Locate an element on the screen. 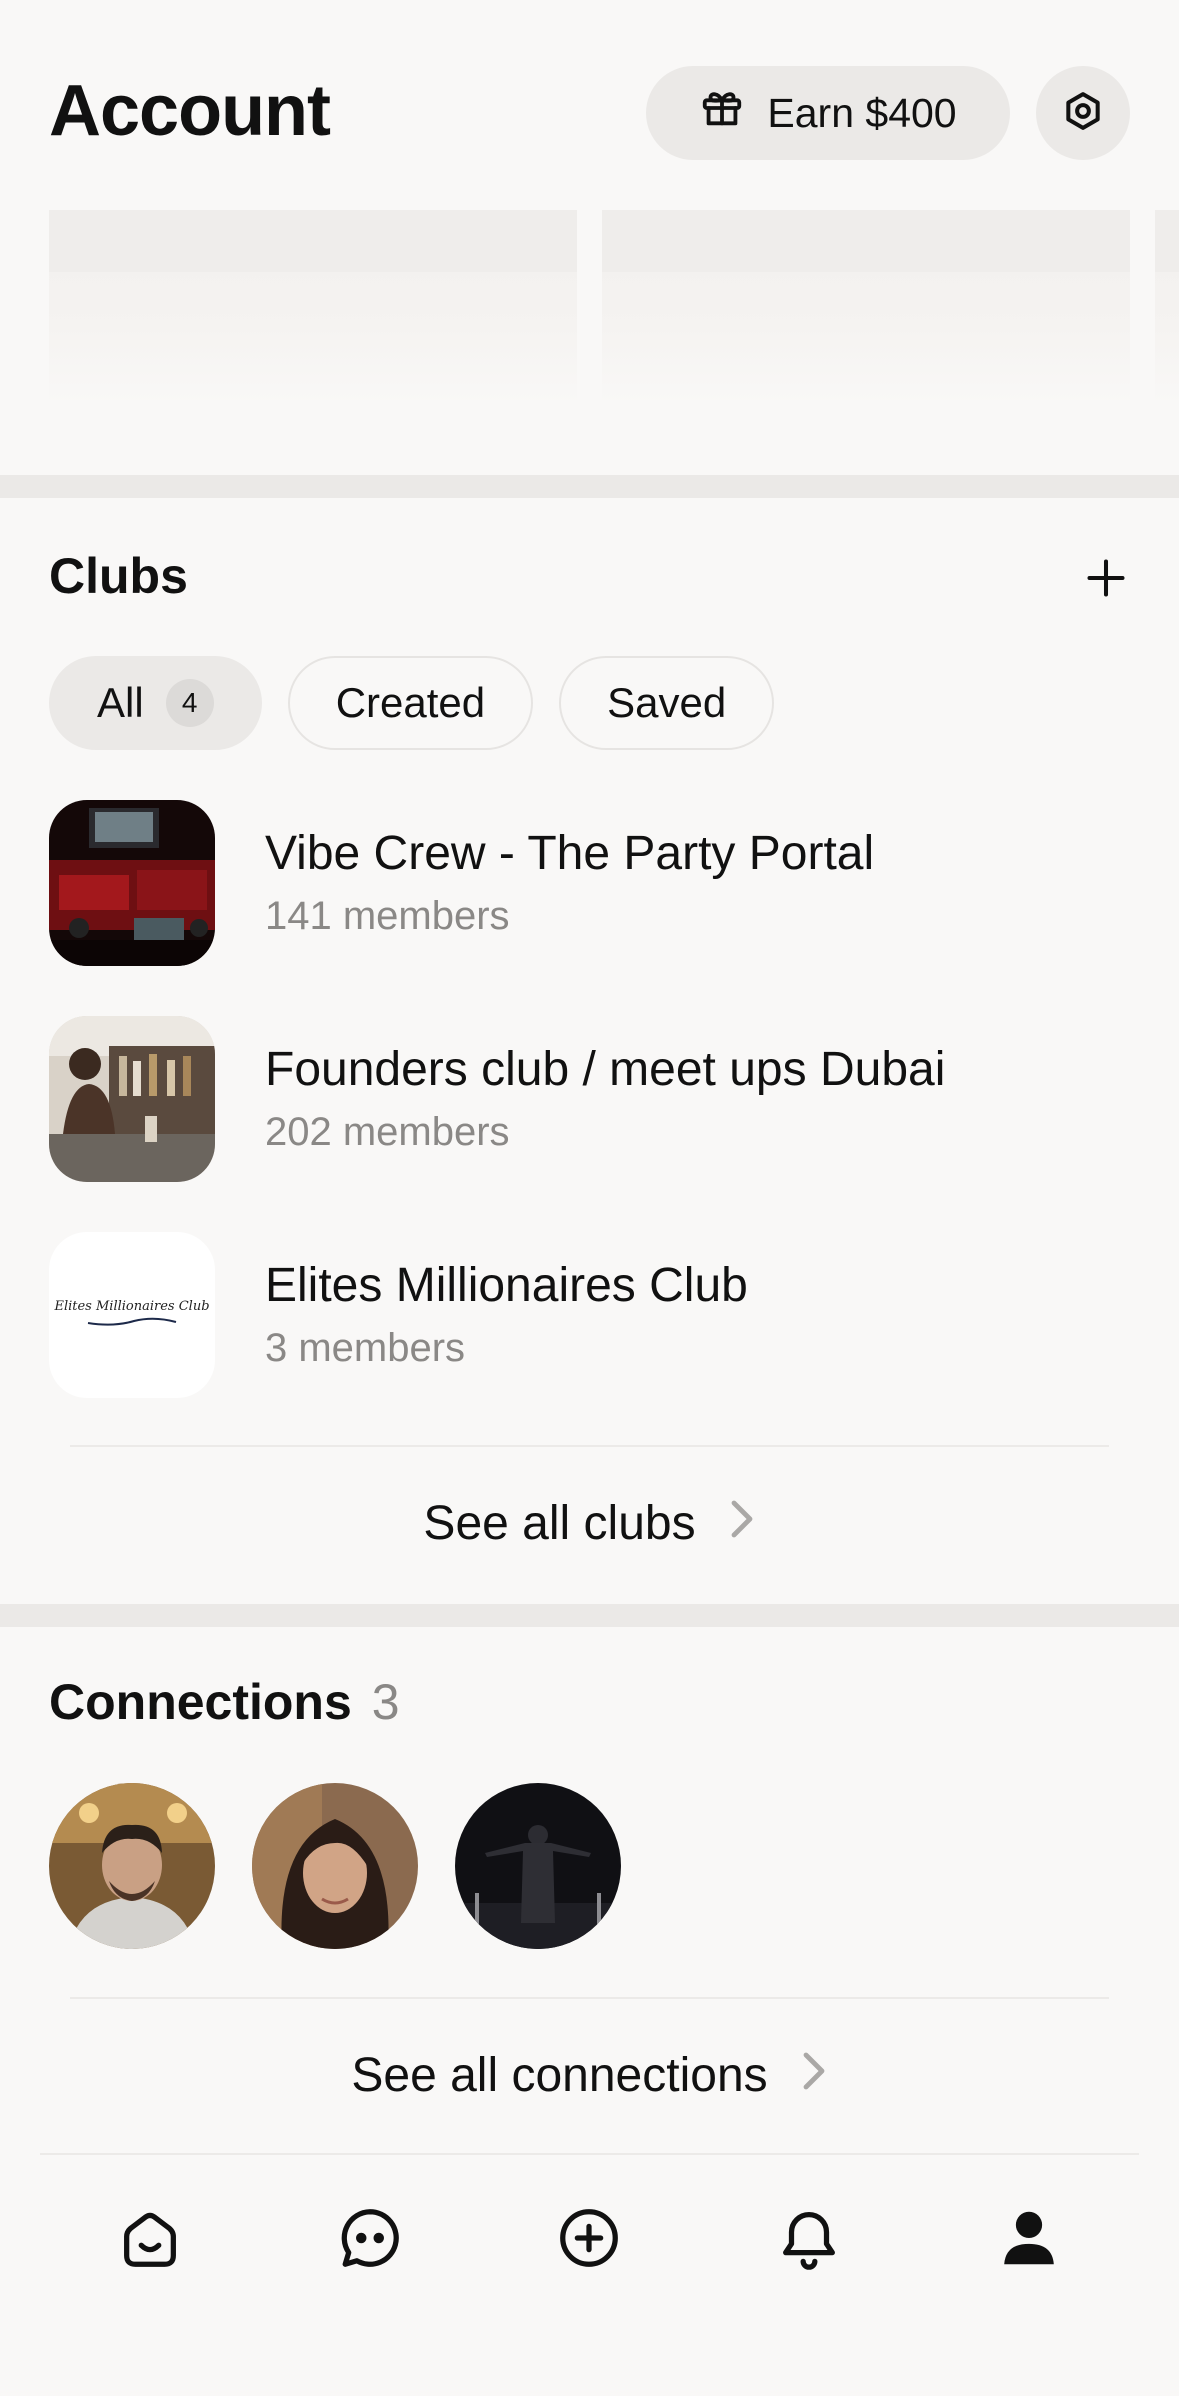 Image resolution: width=1179 pixels, height=2396 pixels. tab-profile is located at coordinates (1029, 2240).